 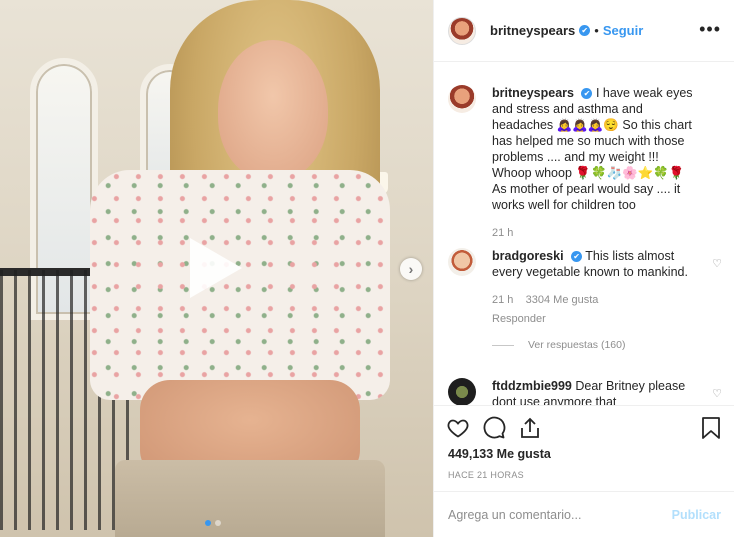 I want to click on post-timestamp: HACE 21 HORAS, so click(x=486, y=475).